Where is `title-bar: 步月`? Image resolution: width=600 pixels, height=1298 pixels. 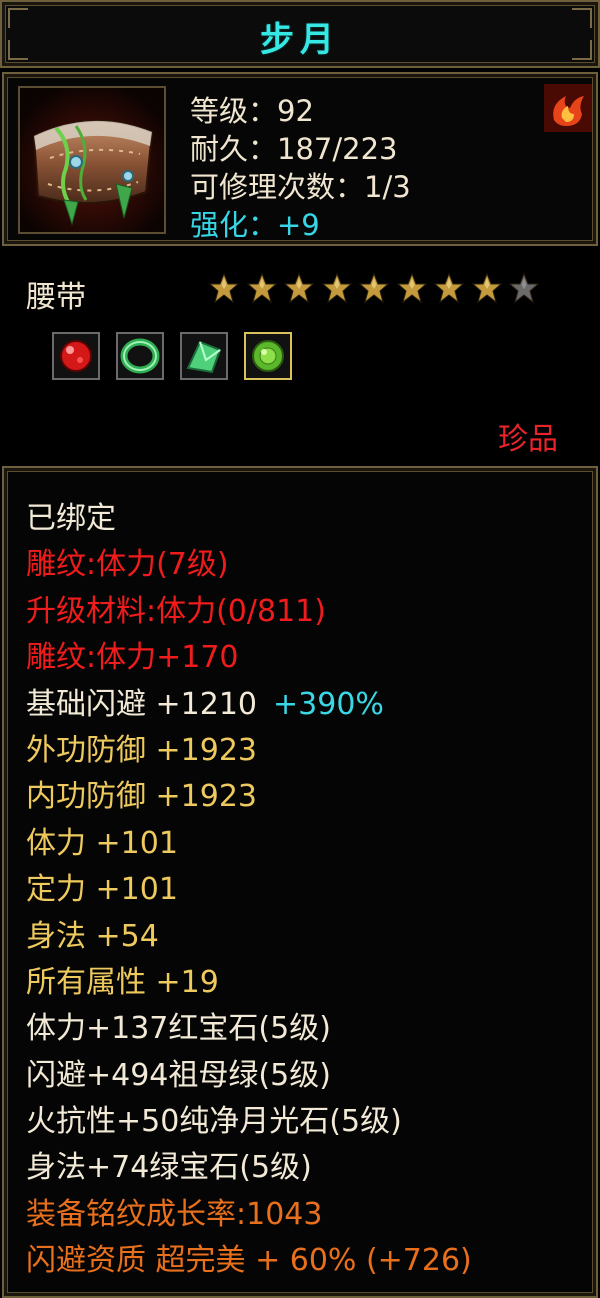
title-bar: 步月 is located at coordinates (300, 34).